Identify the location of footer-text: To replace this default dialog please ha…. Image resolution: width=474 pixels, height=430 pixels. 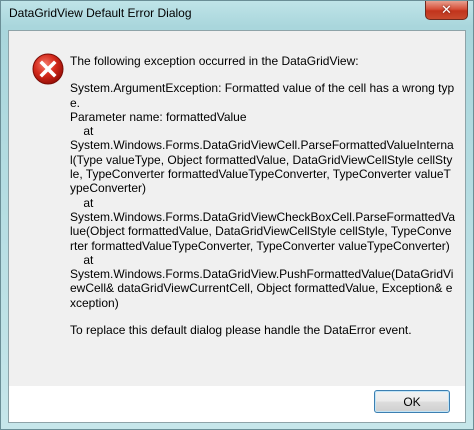
(241, 330).